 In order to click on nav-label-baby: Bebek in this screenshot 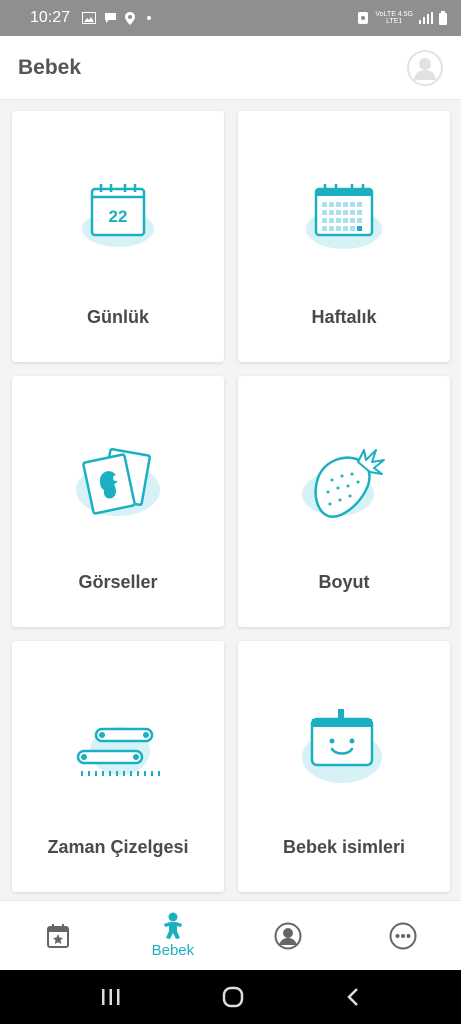, I will do `click(173, 950)`.